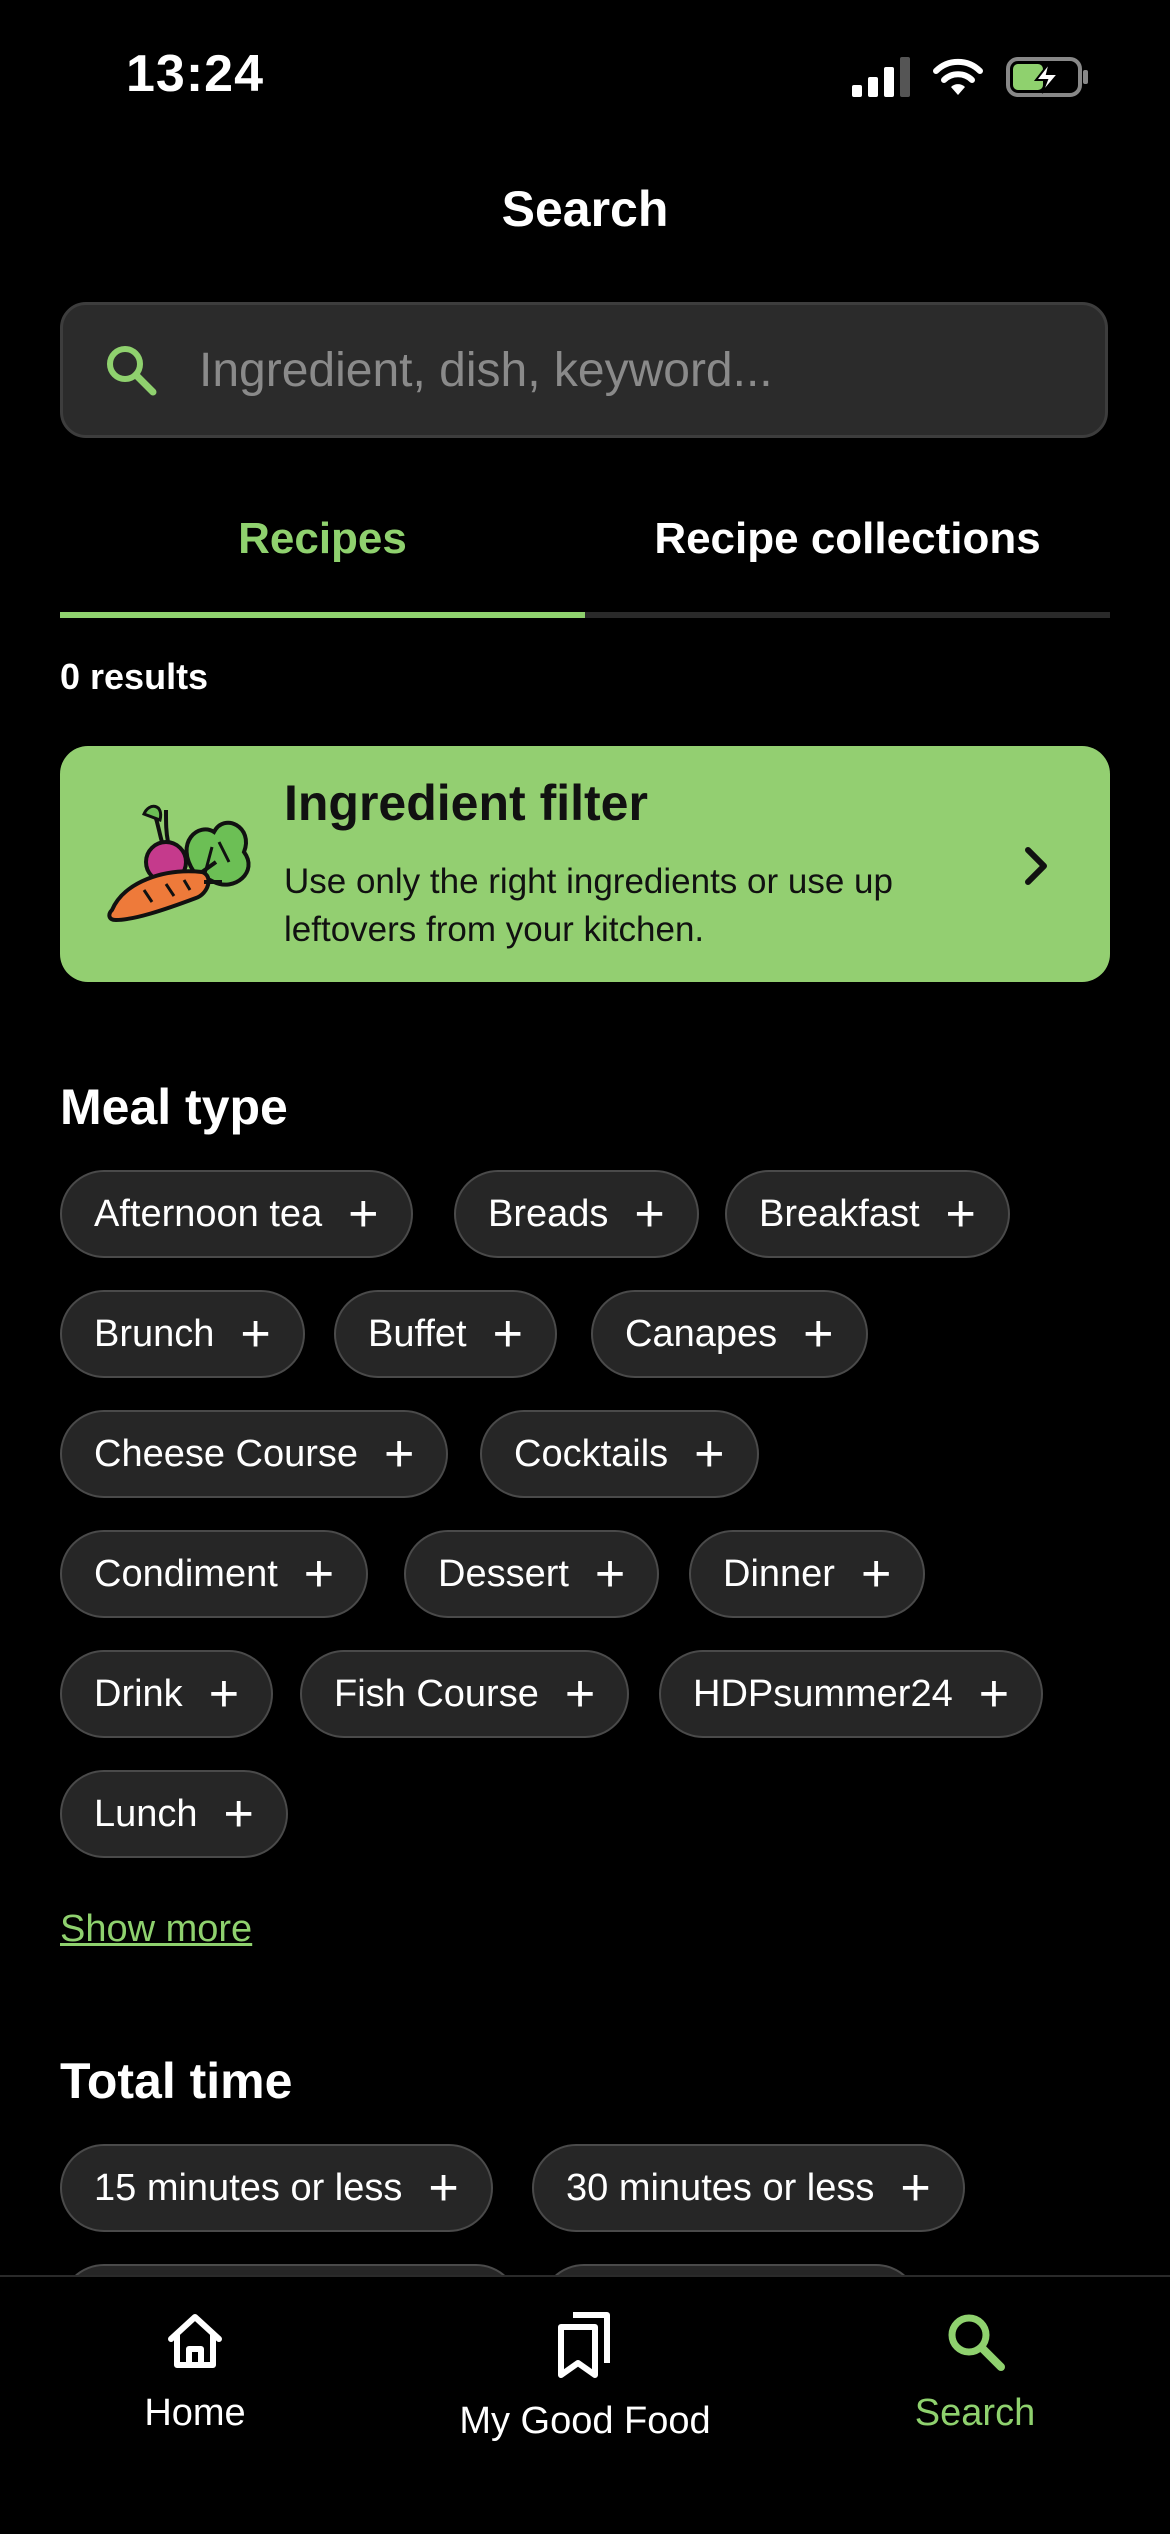 This screenshot has width=1170, height=2534. I want to click on chip-label: Lunch, so click(146, 1813).